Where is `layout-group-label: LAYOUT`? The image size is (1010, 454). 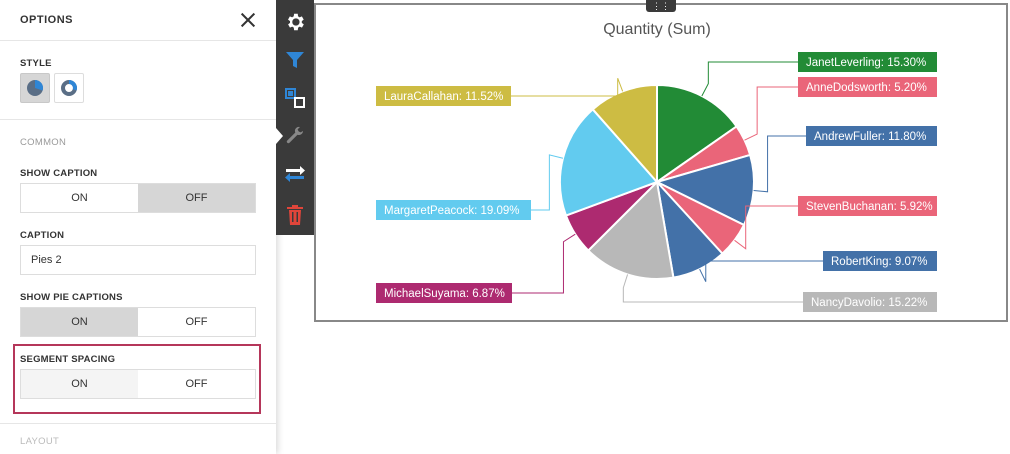
layout-group-label: LAYOUT is located at coordinates (40, 441).